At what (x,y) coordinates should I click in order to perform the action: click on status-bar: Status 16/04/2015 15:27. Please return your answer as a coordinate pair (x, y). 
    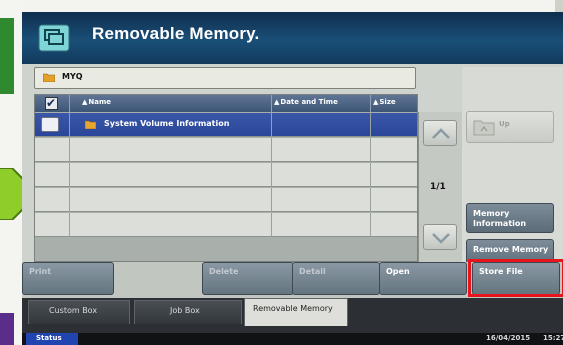
    Looking at the image, I should click on (292, 339).